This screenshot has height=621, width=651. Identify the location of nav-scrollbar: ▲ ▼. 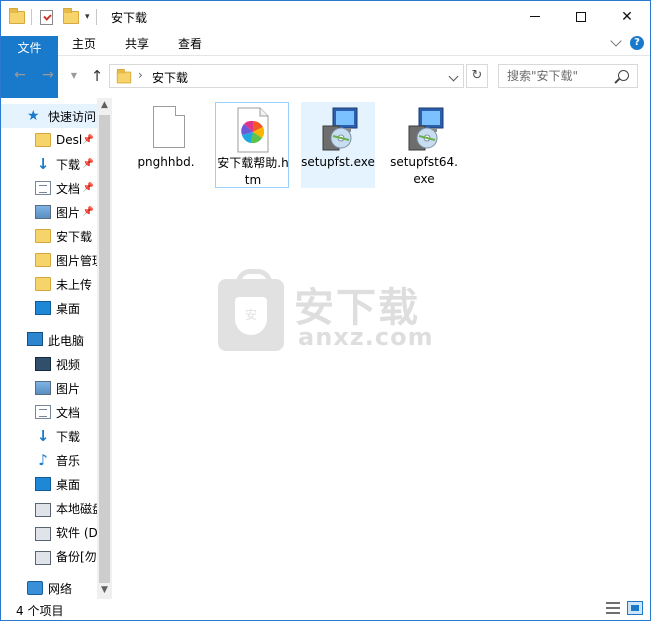
(104, 348).